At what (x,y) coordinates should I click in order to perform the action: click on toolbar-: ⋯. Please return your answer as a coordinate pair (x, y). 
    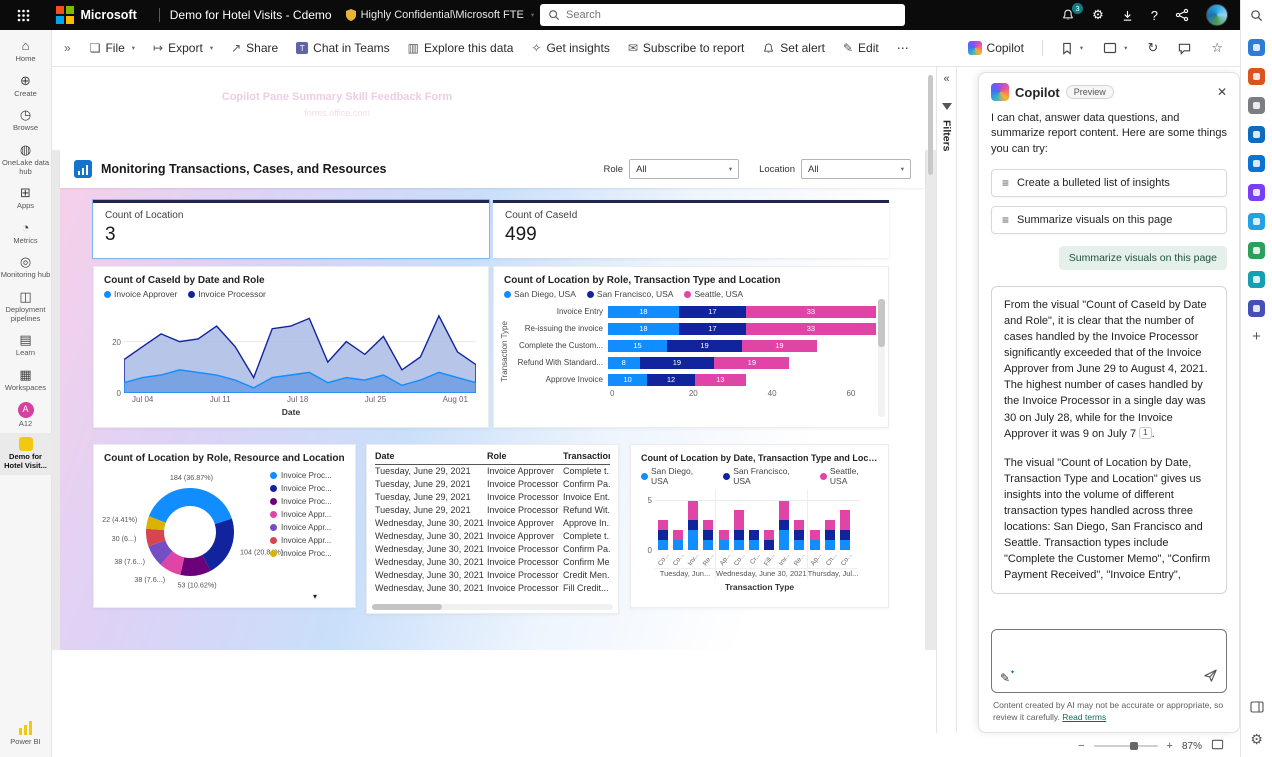
    Looking at the image, I should click on (903, 48).